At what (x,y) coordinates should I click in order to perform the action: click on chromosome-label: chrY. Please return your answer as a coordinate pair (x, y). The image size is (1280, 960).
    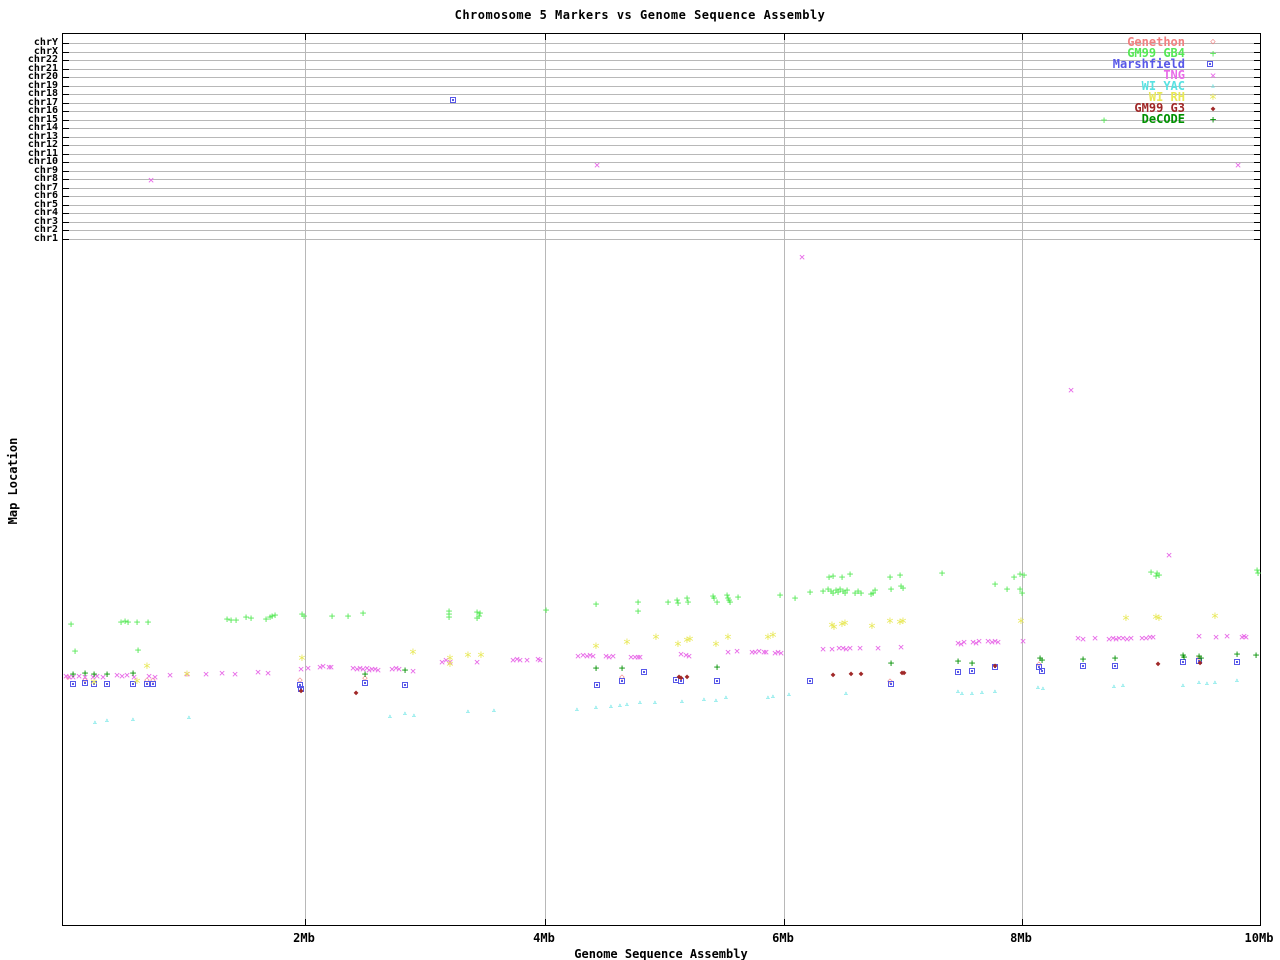
    Looking at the image, I should click on (45, 42).